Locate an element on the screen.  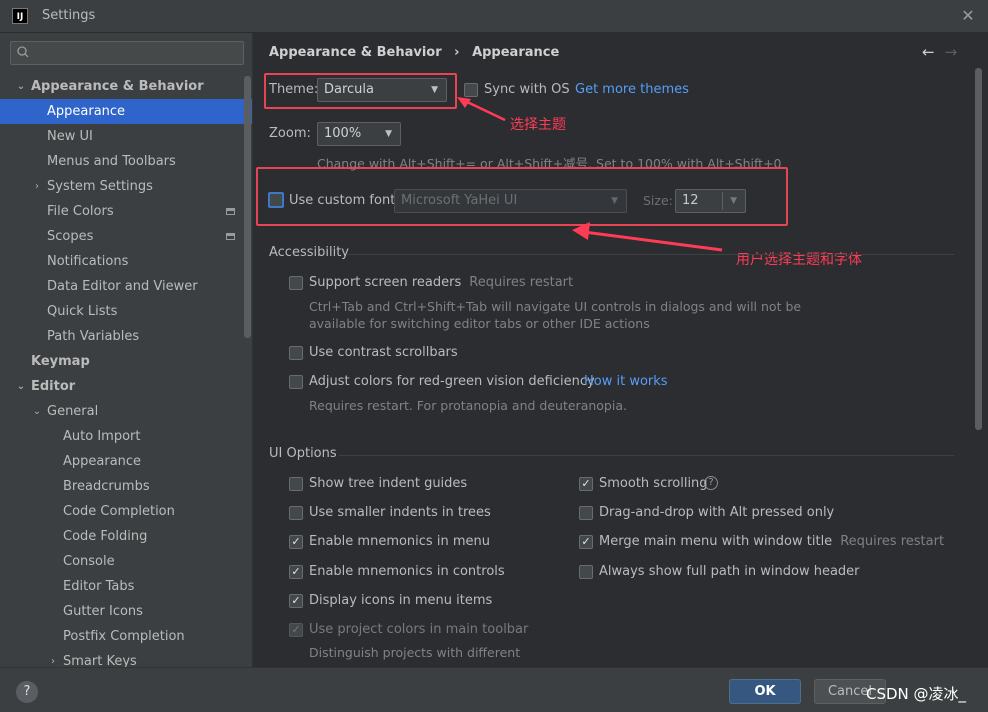
sidebar-item-breadcrumbs: Breadcrumbs is located at coordinates (126, 486).